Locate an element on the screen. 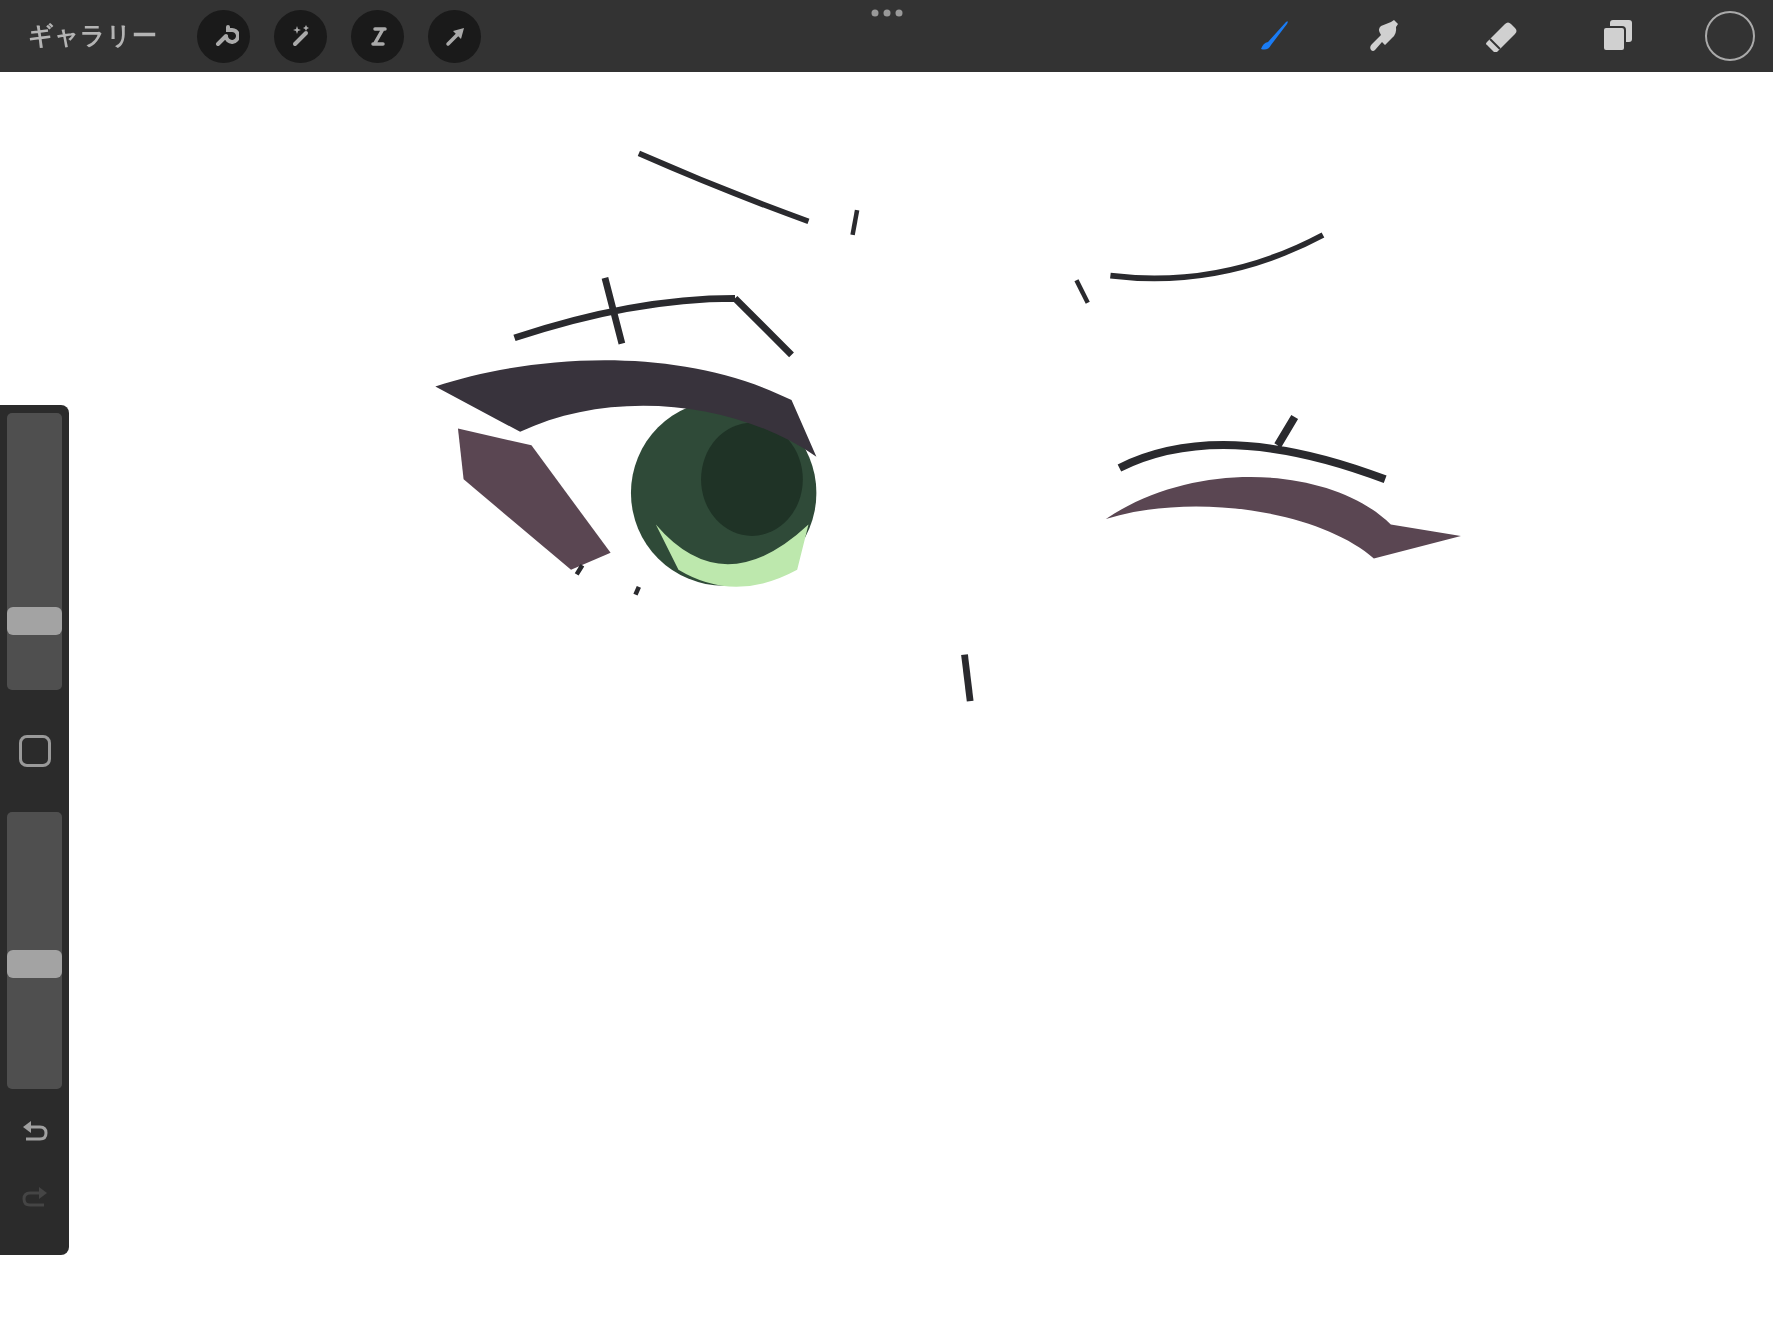 Image resolution: width=1773 pixels, height=1329 pixels. more-icon is located at coordinates (886, 13).